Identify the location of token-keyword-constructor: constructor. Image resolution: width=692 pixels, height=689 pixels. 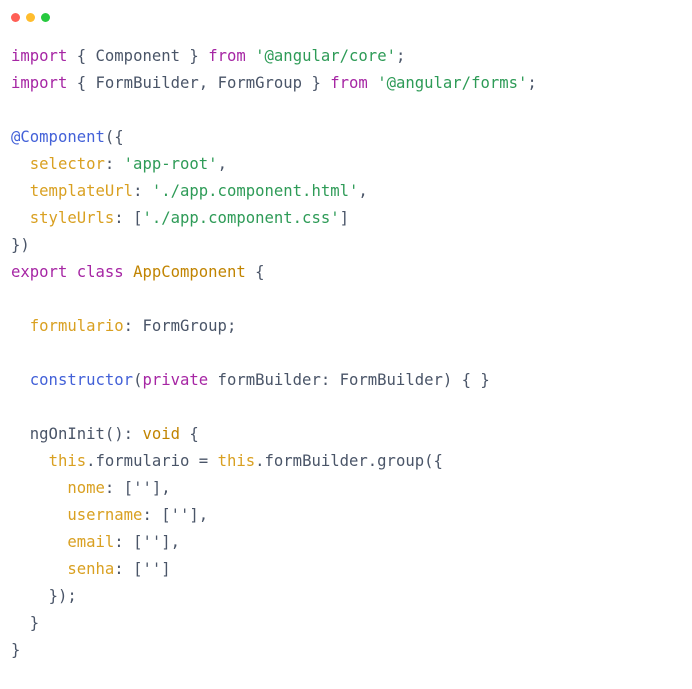
(81, 380).